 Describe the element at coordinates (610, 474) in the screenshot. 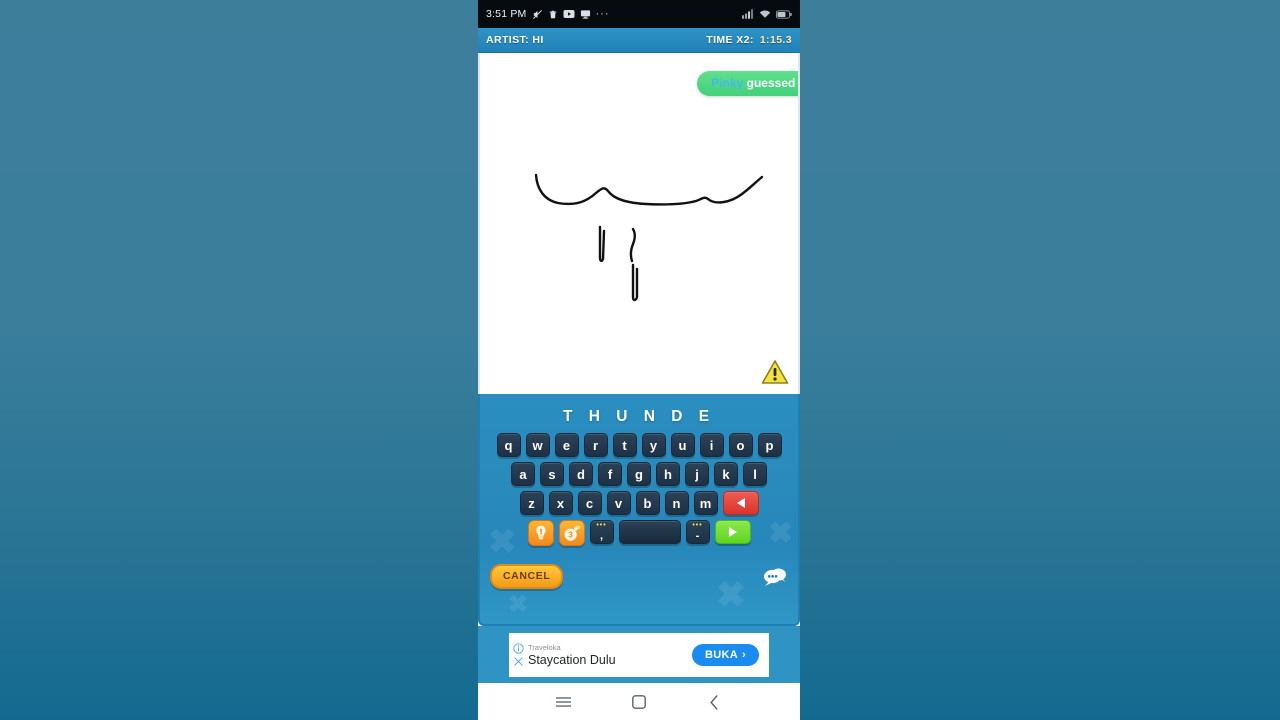

I see `key-f: f` at that location.